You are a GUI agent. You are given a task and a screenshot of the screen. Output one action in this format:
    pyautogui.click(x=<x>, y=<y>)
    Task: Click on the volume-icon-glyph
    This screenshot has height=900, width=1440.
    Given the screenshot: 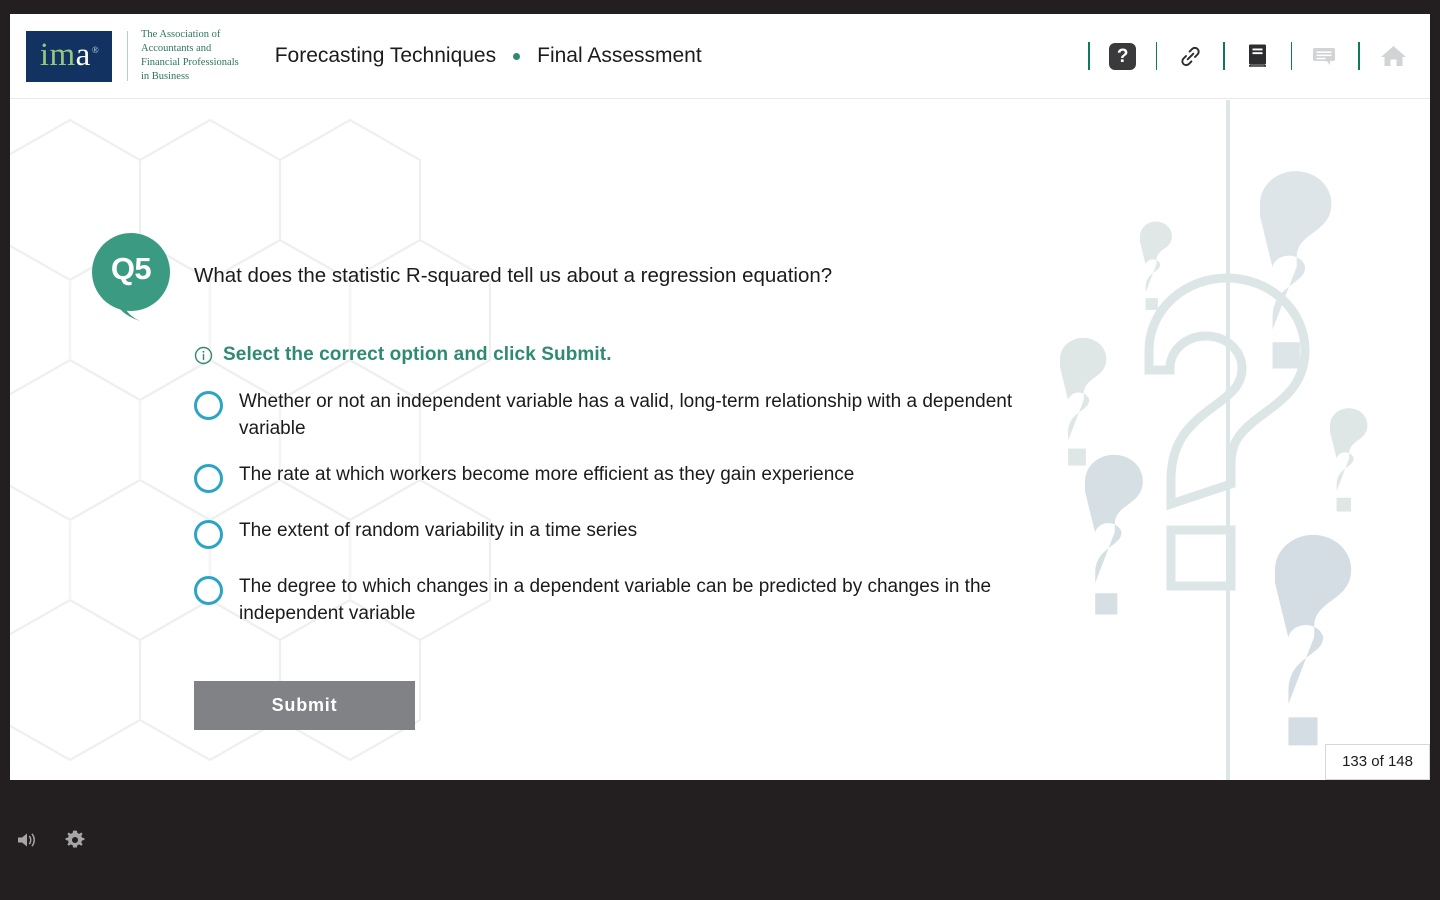 What is the action you would take?
    pyautogui.click(x=26, y=840)
    